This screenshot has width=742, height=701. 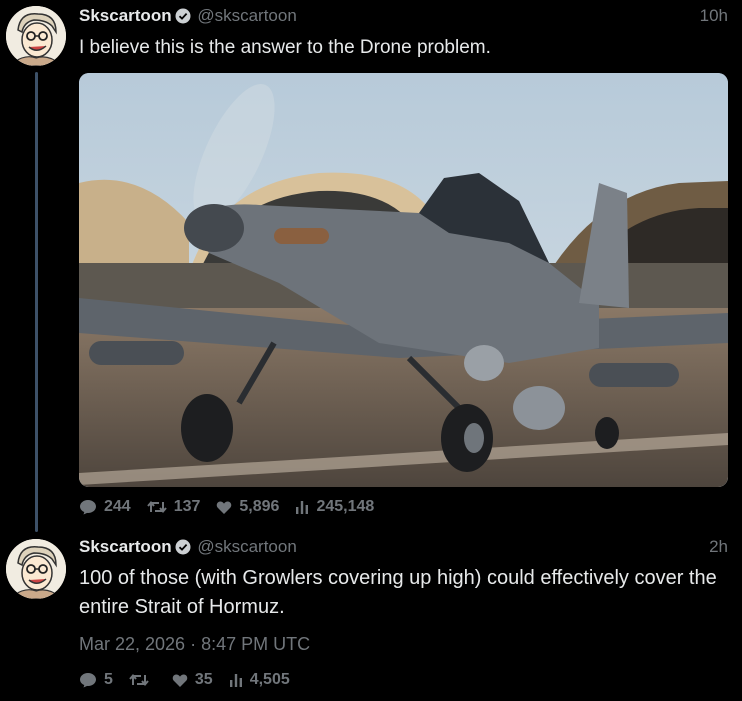 What do you see at coordinates (36, 302) in the screenshot?
I see `thread-line` at bounding box center [36, 302].